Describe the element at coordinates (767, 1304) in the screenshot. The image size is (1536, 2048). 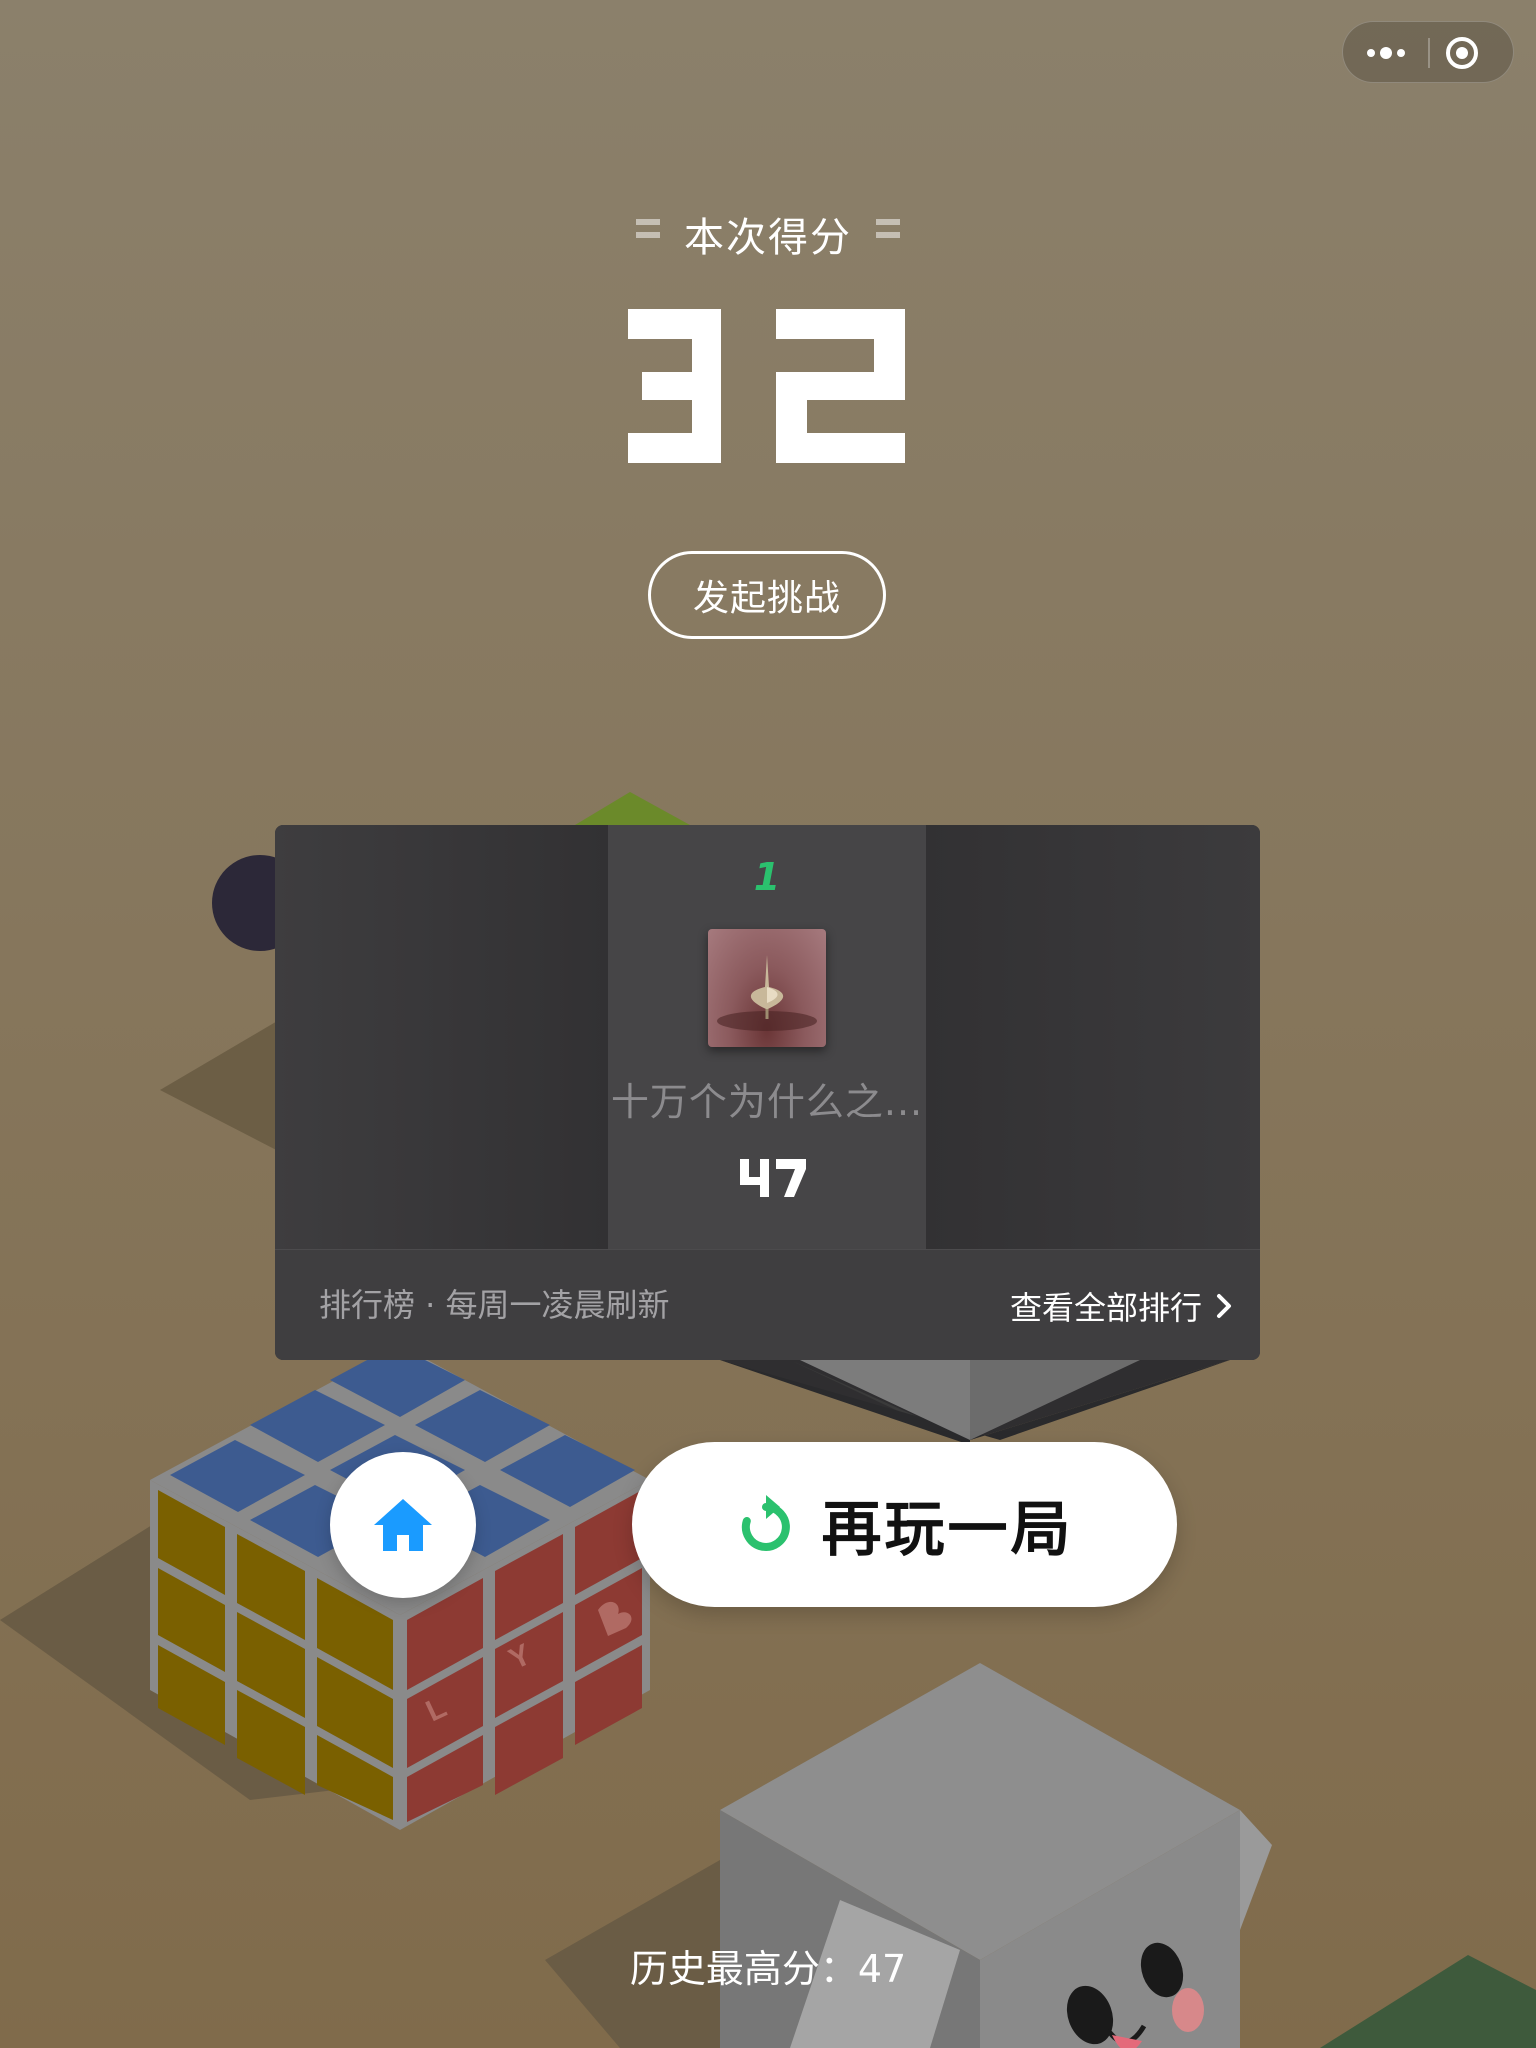
I see `leaderboard-footer: 排行榜 · 每周一凌晨刷新 查看全部排行` at that location.